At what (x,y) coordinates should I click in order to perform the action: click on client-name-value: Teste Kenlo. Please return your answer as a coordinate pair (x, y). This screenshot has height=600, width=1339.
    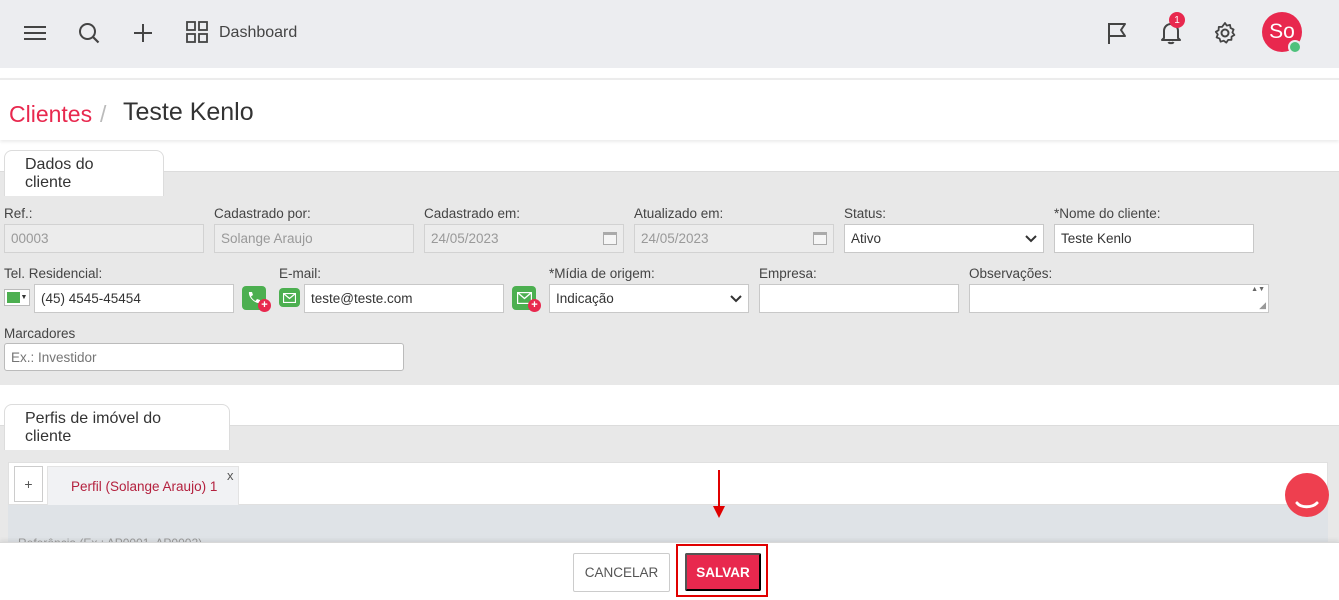
    Looking at the image, I should click on (1096, 238).